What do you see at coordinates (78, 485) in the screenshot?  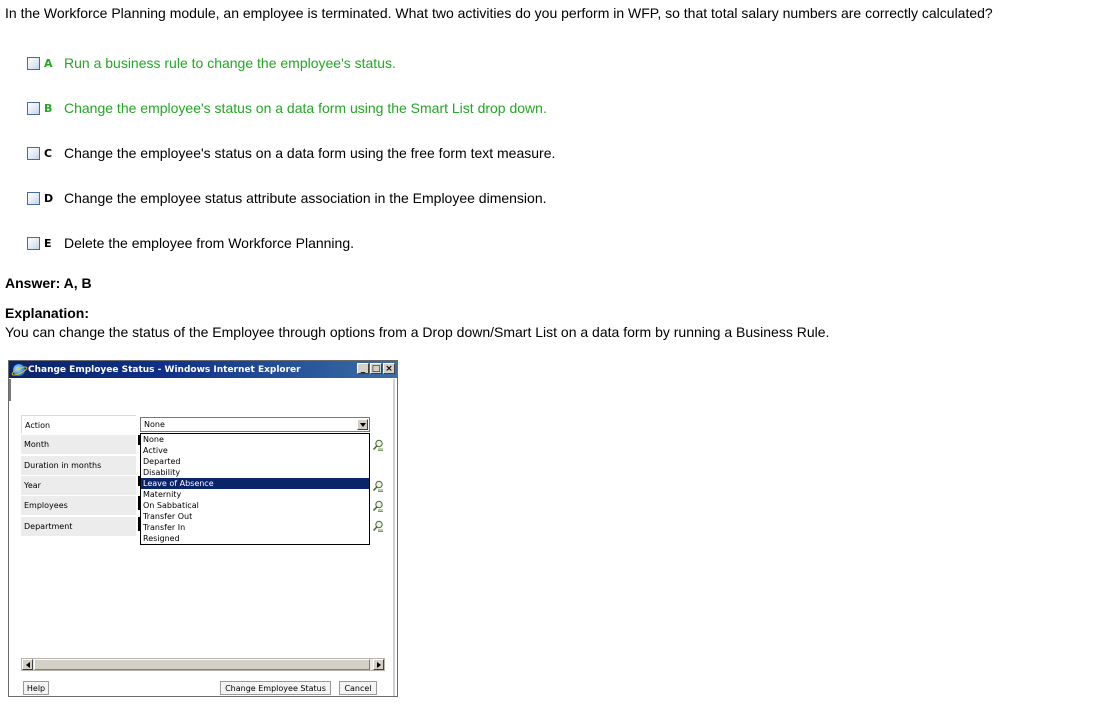 I see `label-year: Year` at bounding box center [78, 485].